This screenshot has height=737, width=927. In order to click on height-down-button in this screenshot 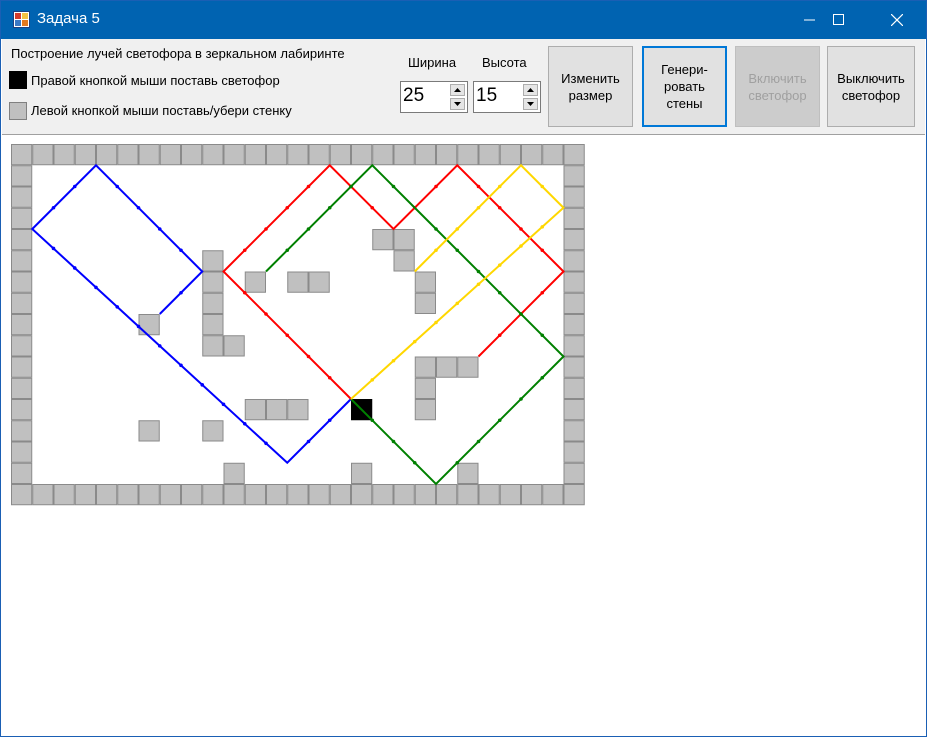, I will do `click(530, 104)`.